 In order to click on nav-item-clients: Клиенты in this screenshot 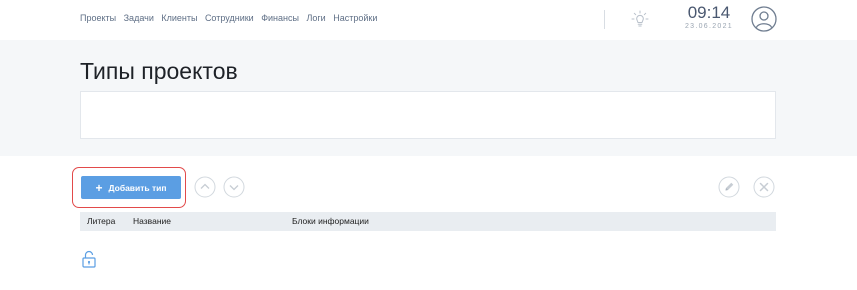, I will do `click(179, 18)`.